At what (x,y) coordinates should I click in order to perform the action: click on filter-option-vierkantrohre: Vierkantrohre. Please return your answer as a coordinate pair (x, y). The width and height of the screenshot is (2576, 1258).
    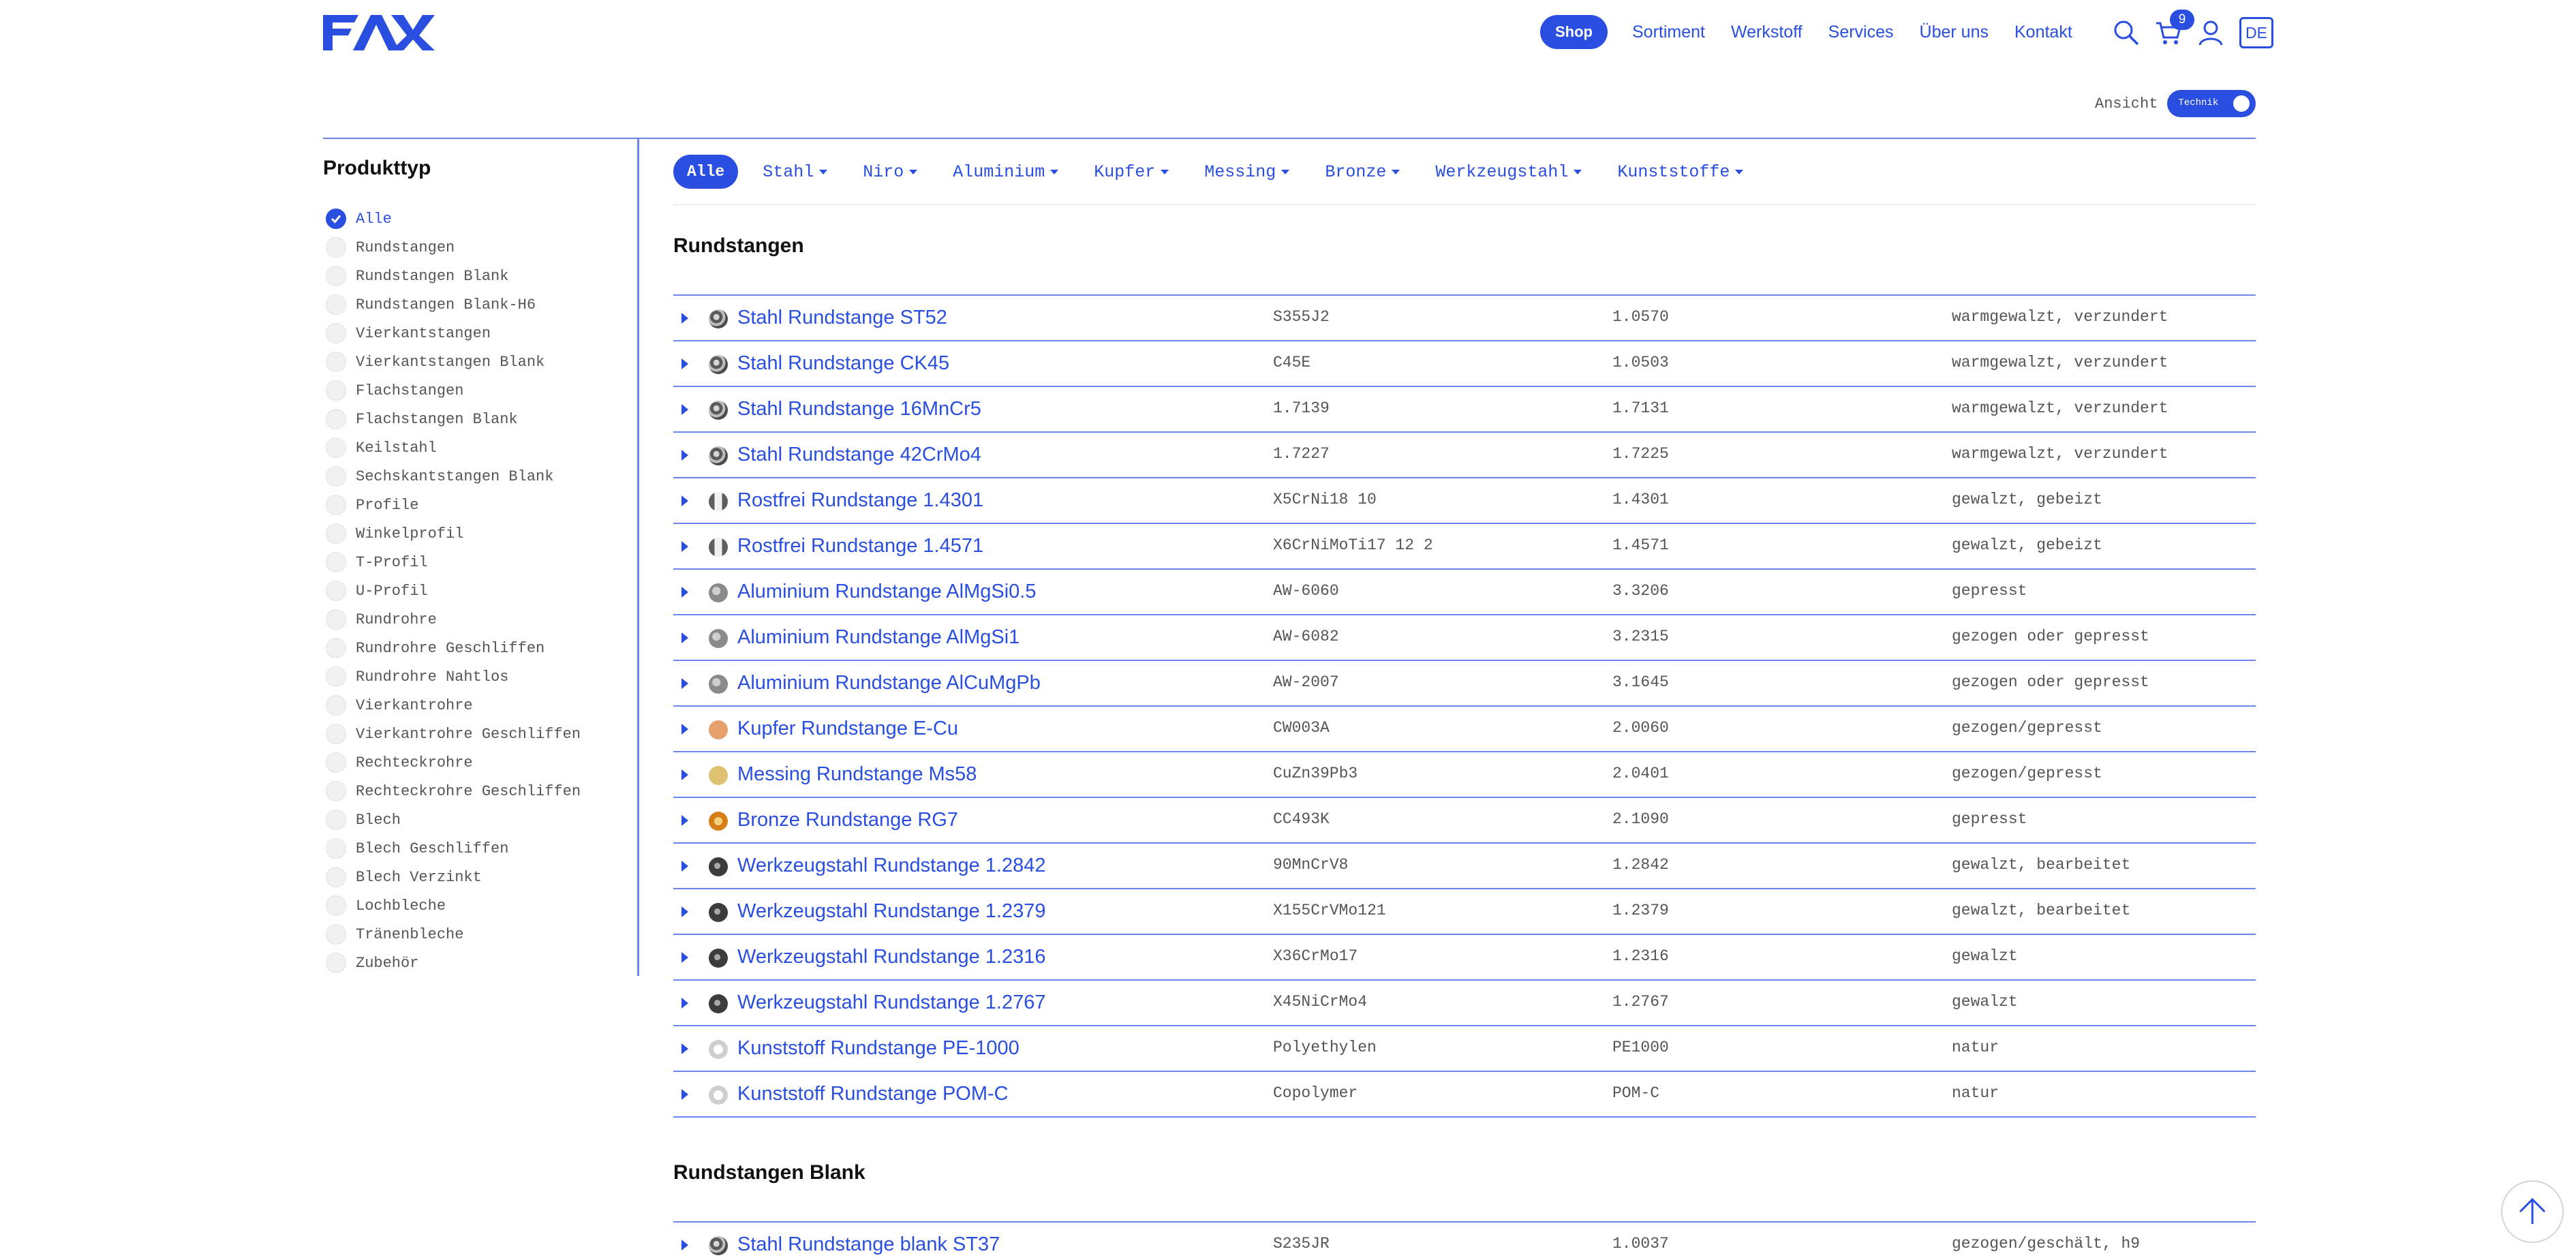
    Looking at the image, I should click on (453, 706).